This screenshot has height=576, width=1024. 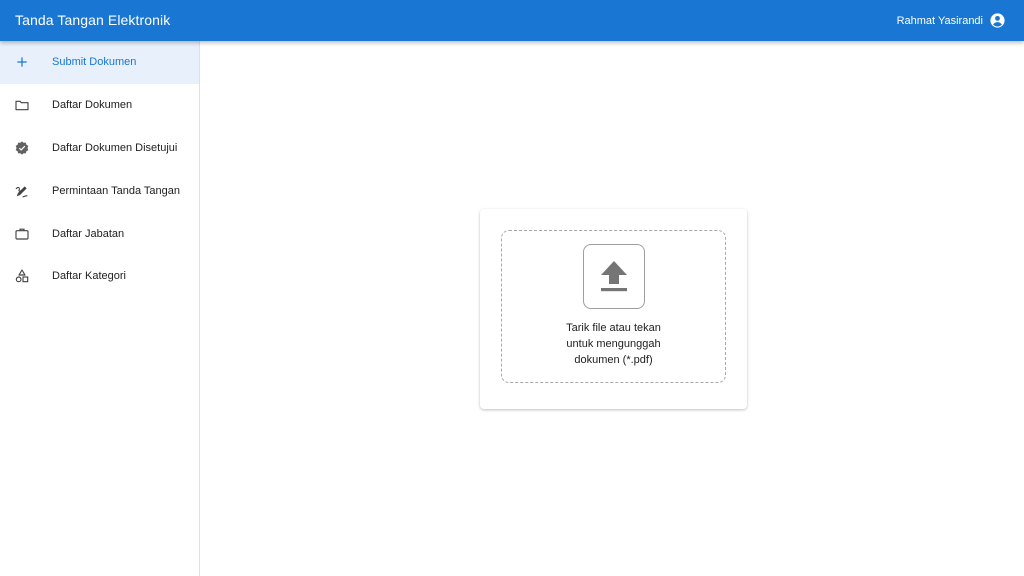 I want to click on verified-badge-icon, so click(x=22, y=148).